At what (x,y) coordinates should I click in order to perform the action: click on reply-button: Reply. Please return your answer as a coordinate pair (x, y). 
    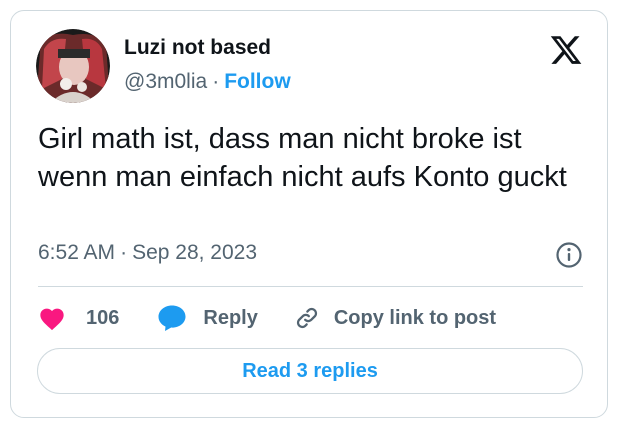
    Looking at the image, I should click on (207, 318).